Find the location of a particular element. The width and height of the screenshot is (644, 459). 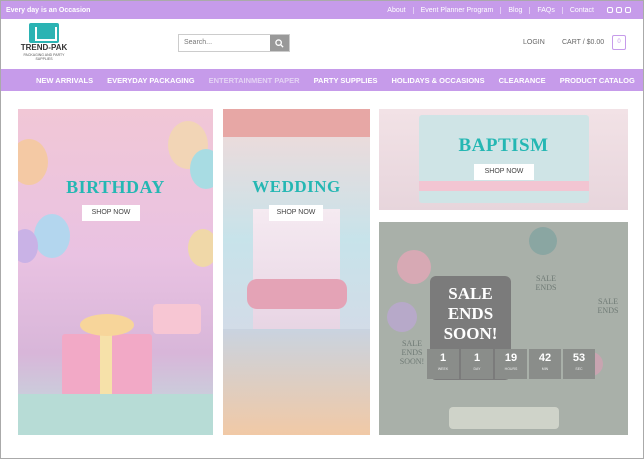

baptism-shop-button: SHOP NOW is located at coordinates (504, 172).